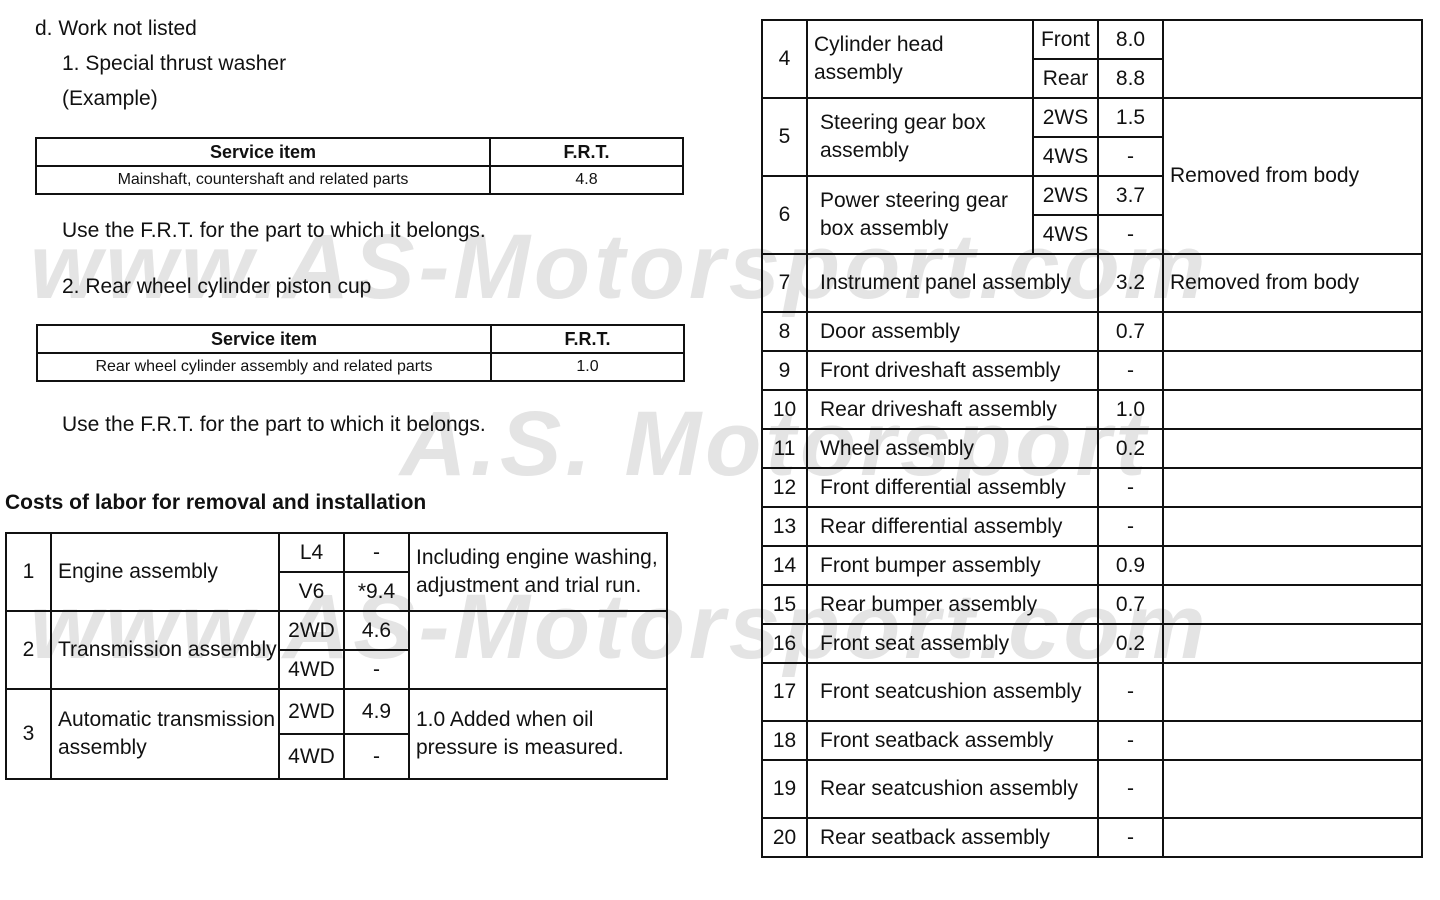  Describe the element at coordinates (784, 137) in the screenshot. I see `row-number: 5` at that location.